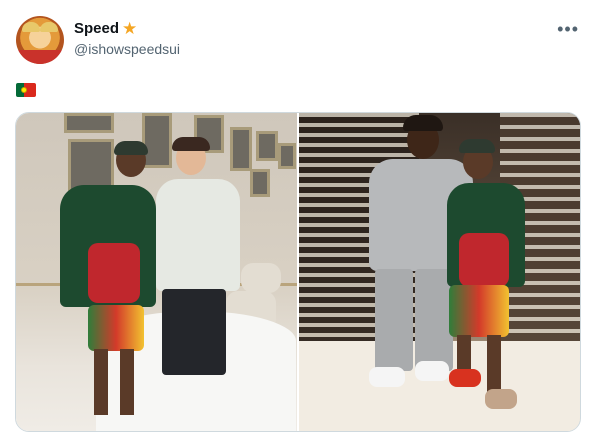 The width and height of the screenshot is (595, 443). Describe the element at coordinates (96, 28) in the screenshot. I see `author-display-name: Speed` at that location.